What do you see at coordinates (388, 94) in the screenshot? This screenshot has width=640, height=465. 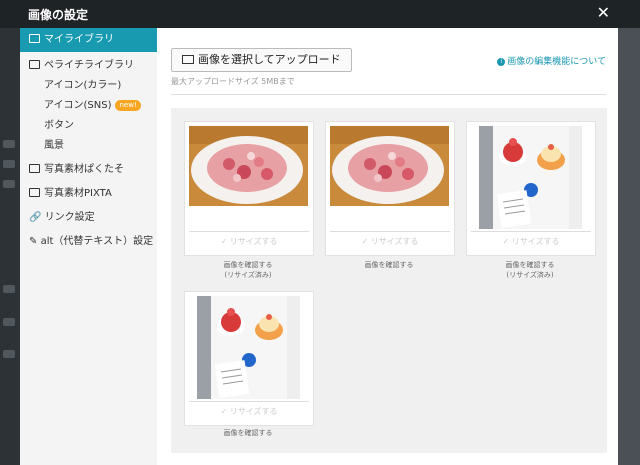 I see `divider` at bounding box center [388, 94].